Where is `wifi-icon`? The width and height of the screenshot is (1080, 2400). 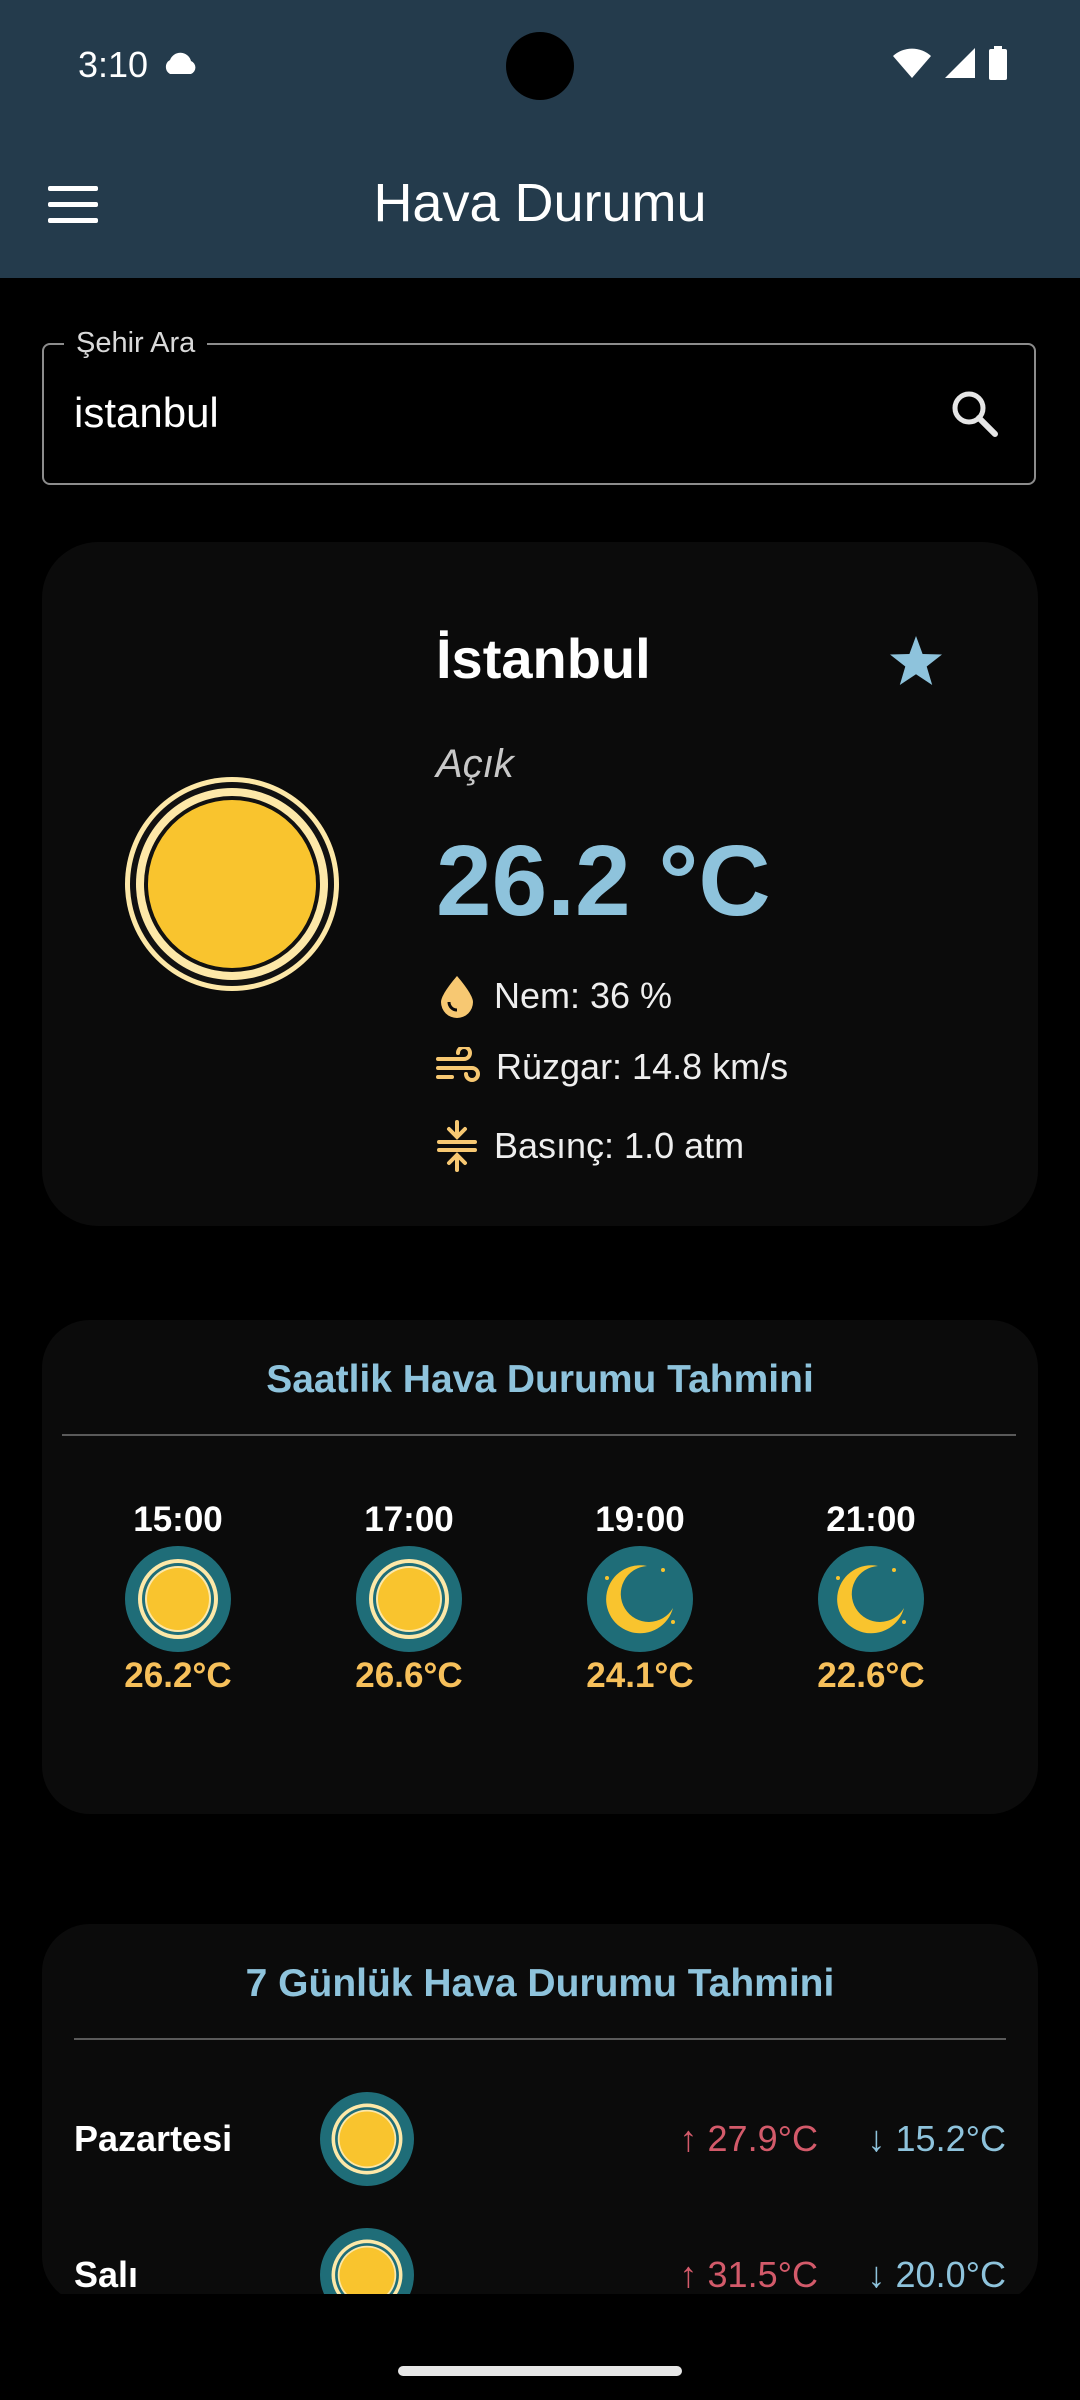
wifi-icon is located at coordinates (912, 63).